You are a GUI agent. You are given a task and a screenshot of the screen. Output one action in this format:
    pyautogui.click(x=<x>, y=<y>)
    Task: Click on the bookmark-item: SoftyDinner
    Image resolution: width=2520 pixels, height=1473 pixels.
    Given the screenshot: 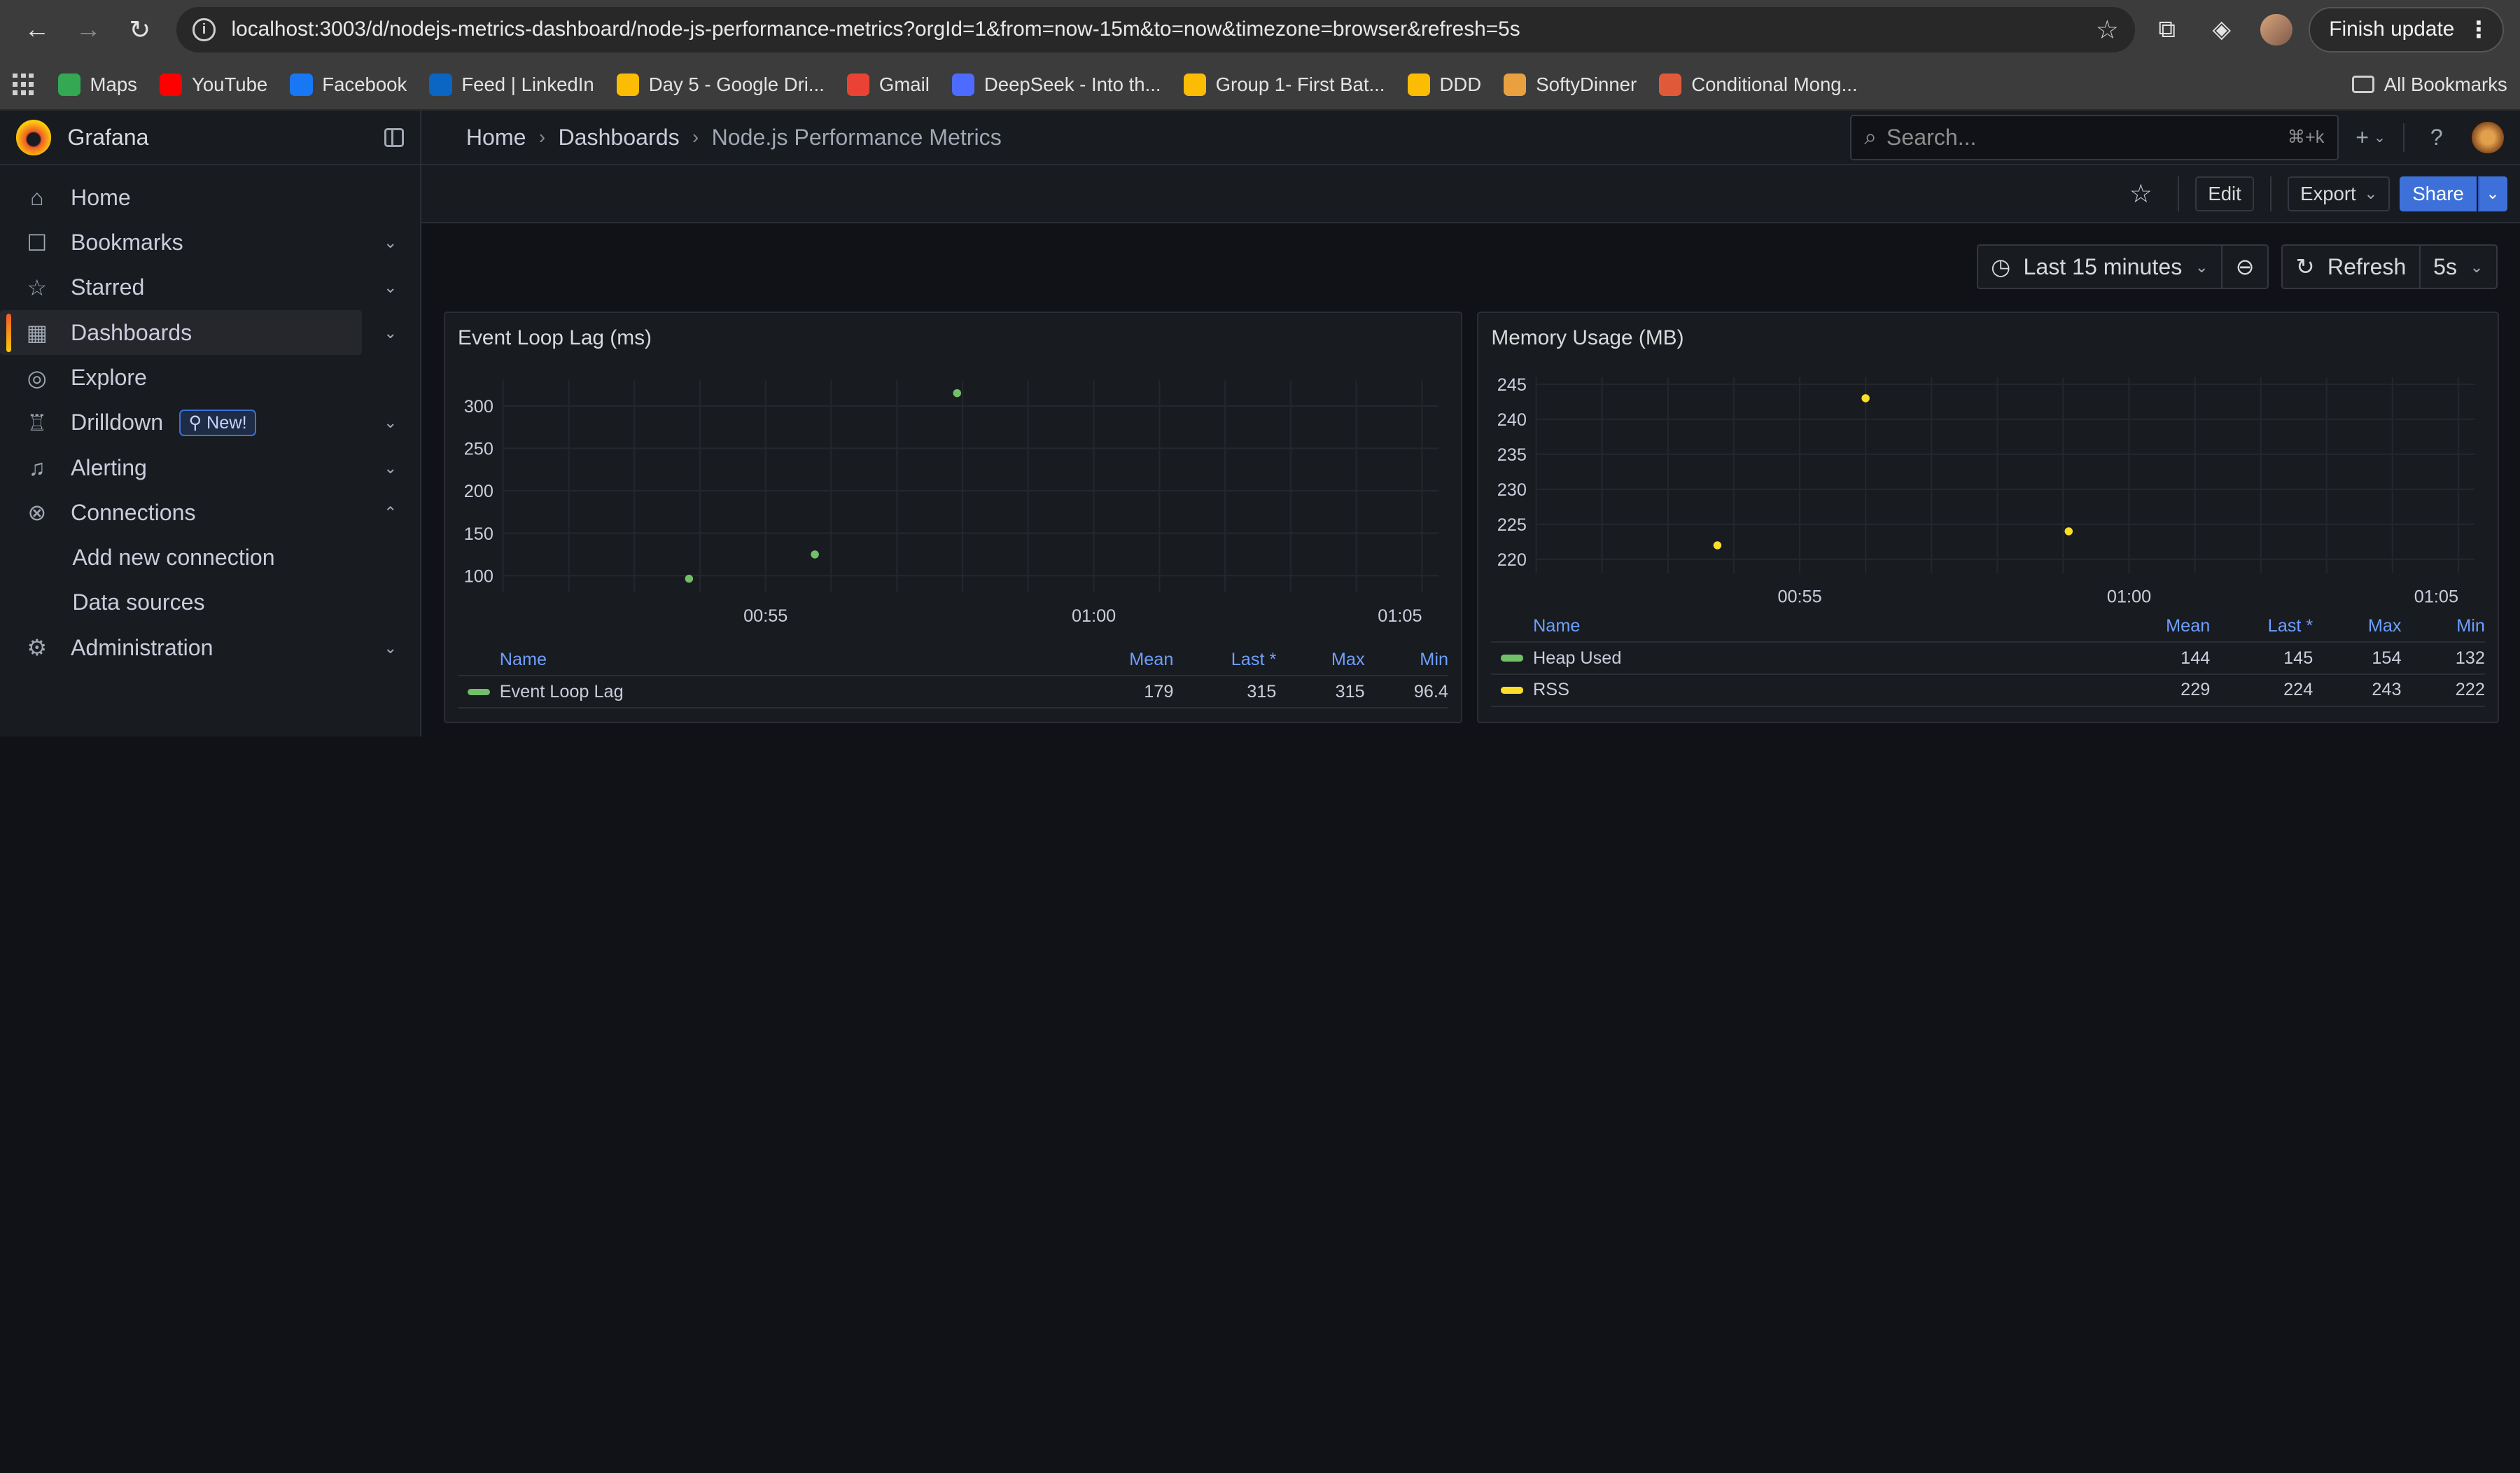 What is the action you would take?
    pyautogui.click(x=1570, y=84)
    